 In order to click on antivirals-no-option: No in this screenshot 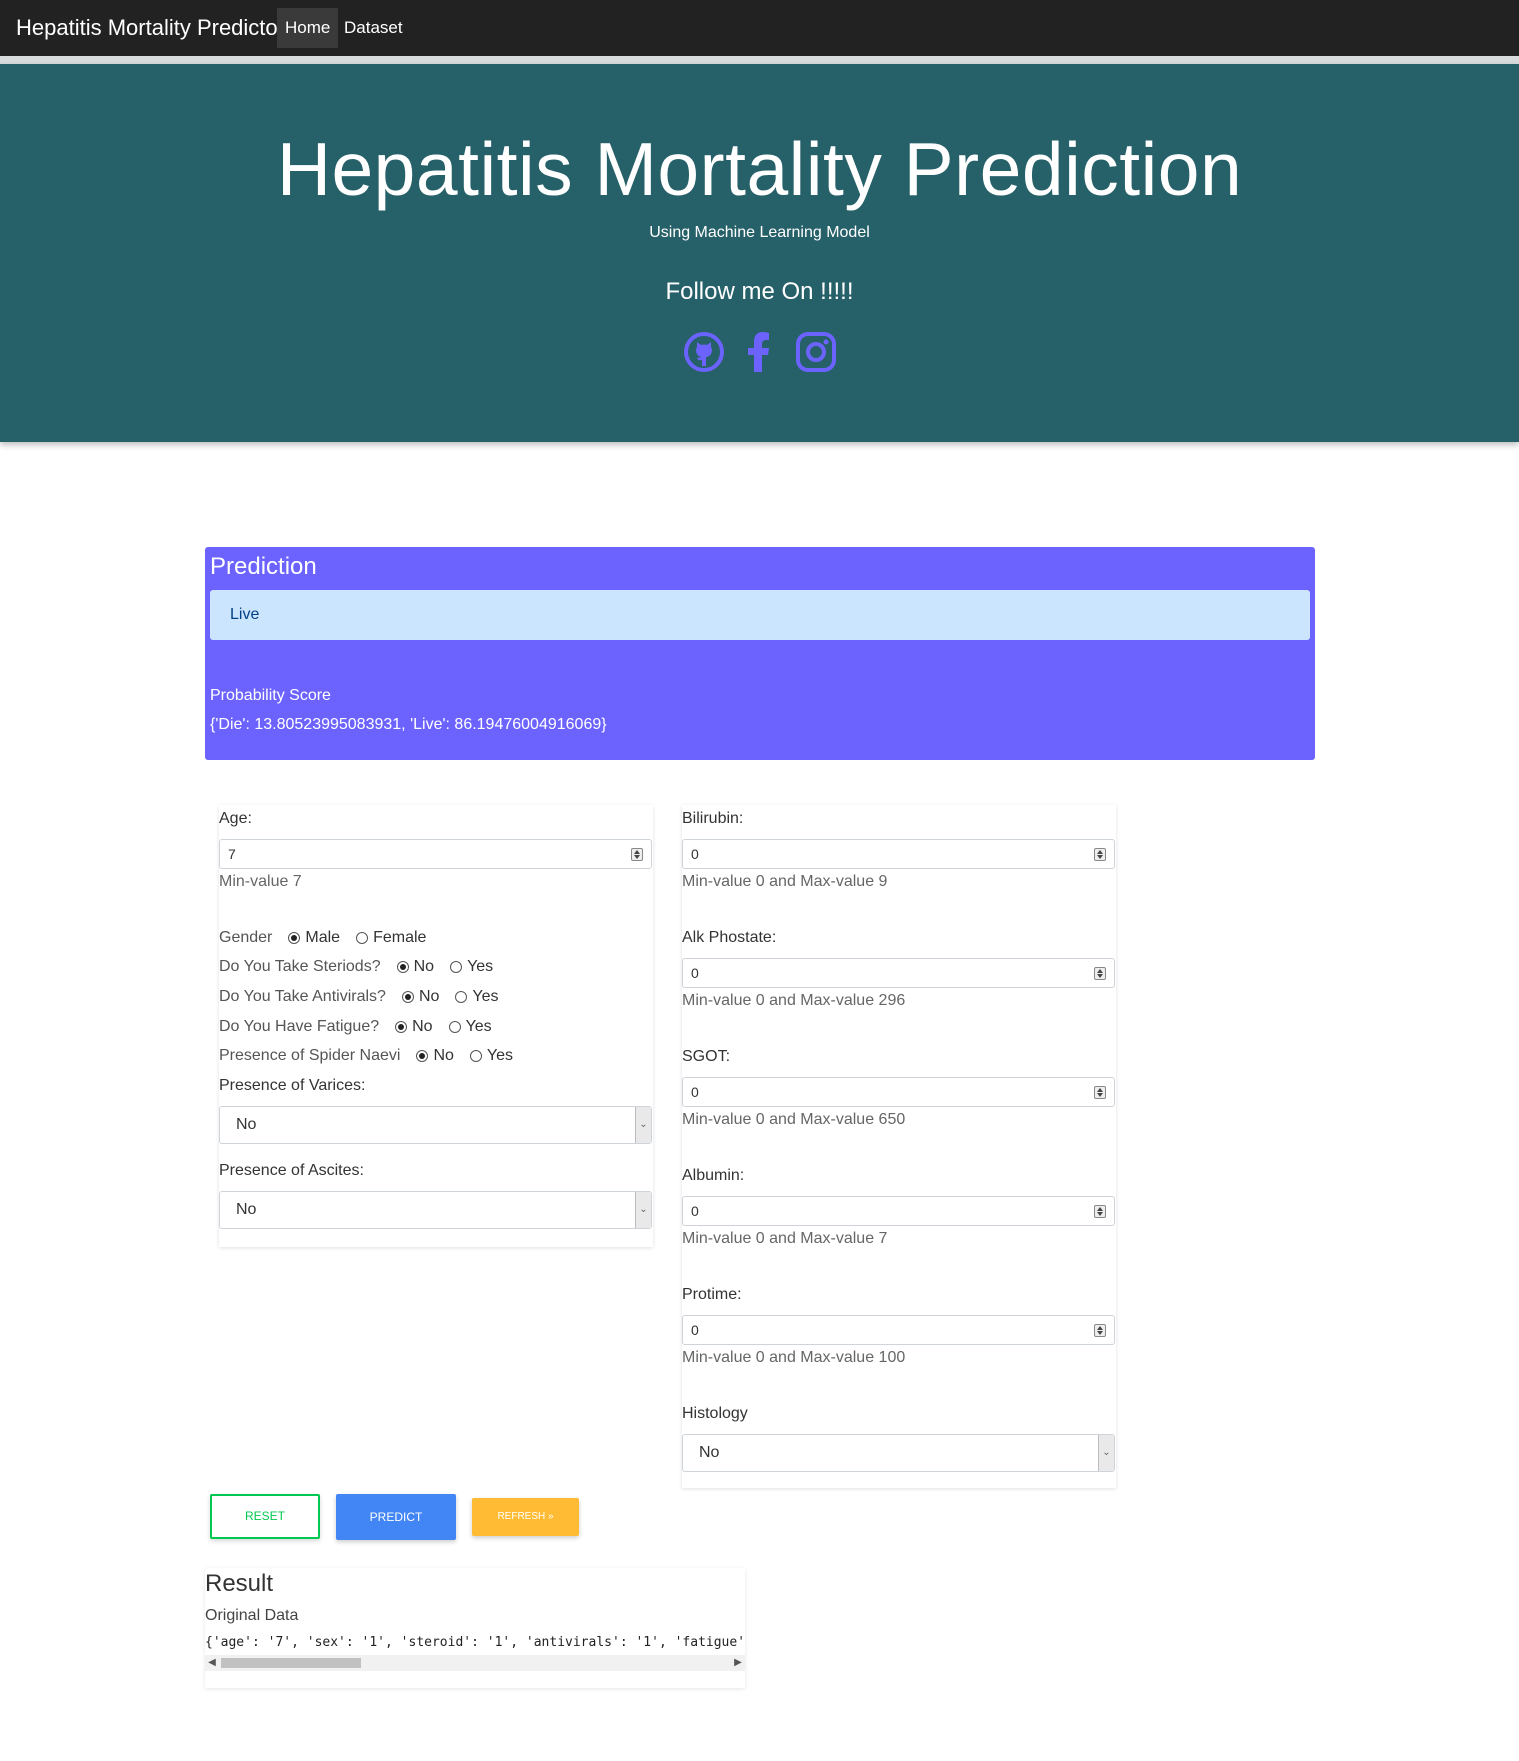, I will do `click(420, 997)`.